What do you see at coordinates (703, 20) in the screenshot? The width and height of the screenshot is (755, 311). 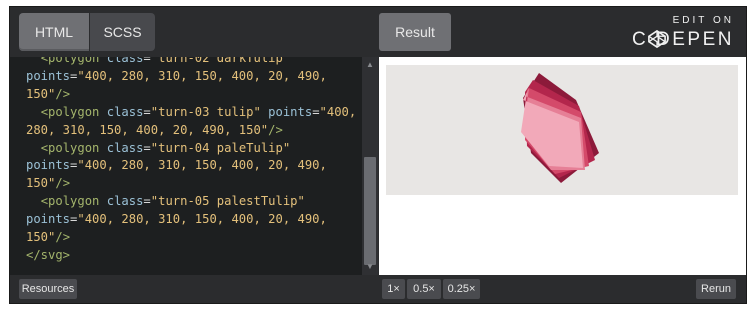 I see `brand-edit-on: EDIT ON` at bounding box center [703, 20].